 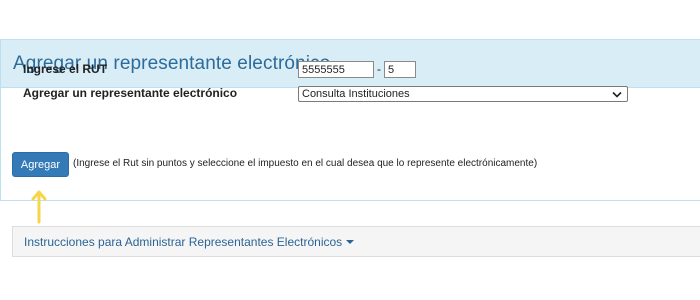 I want to click on caret-down-icon, so click(x=350, y=242).